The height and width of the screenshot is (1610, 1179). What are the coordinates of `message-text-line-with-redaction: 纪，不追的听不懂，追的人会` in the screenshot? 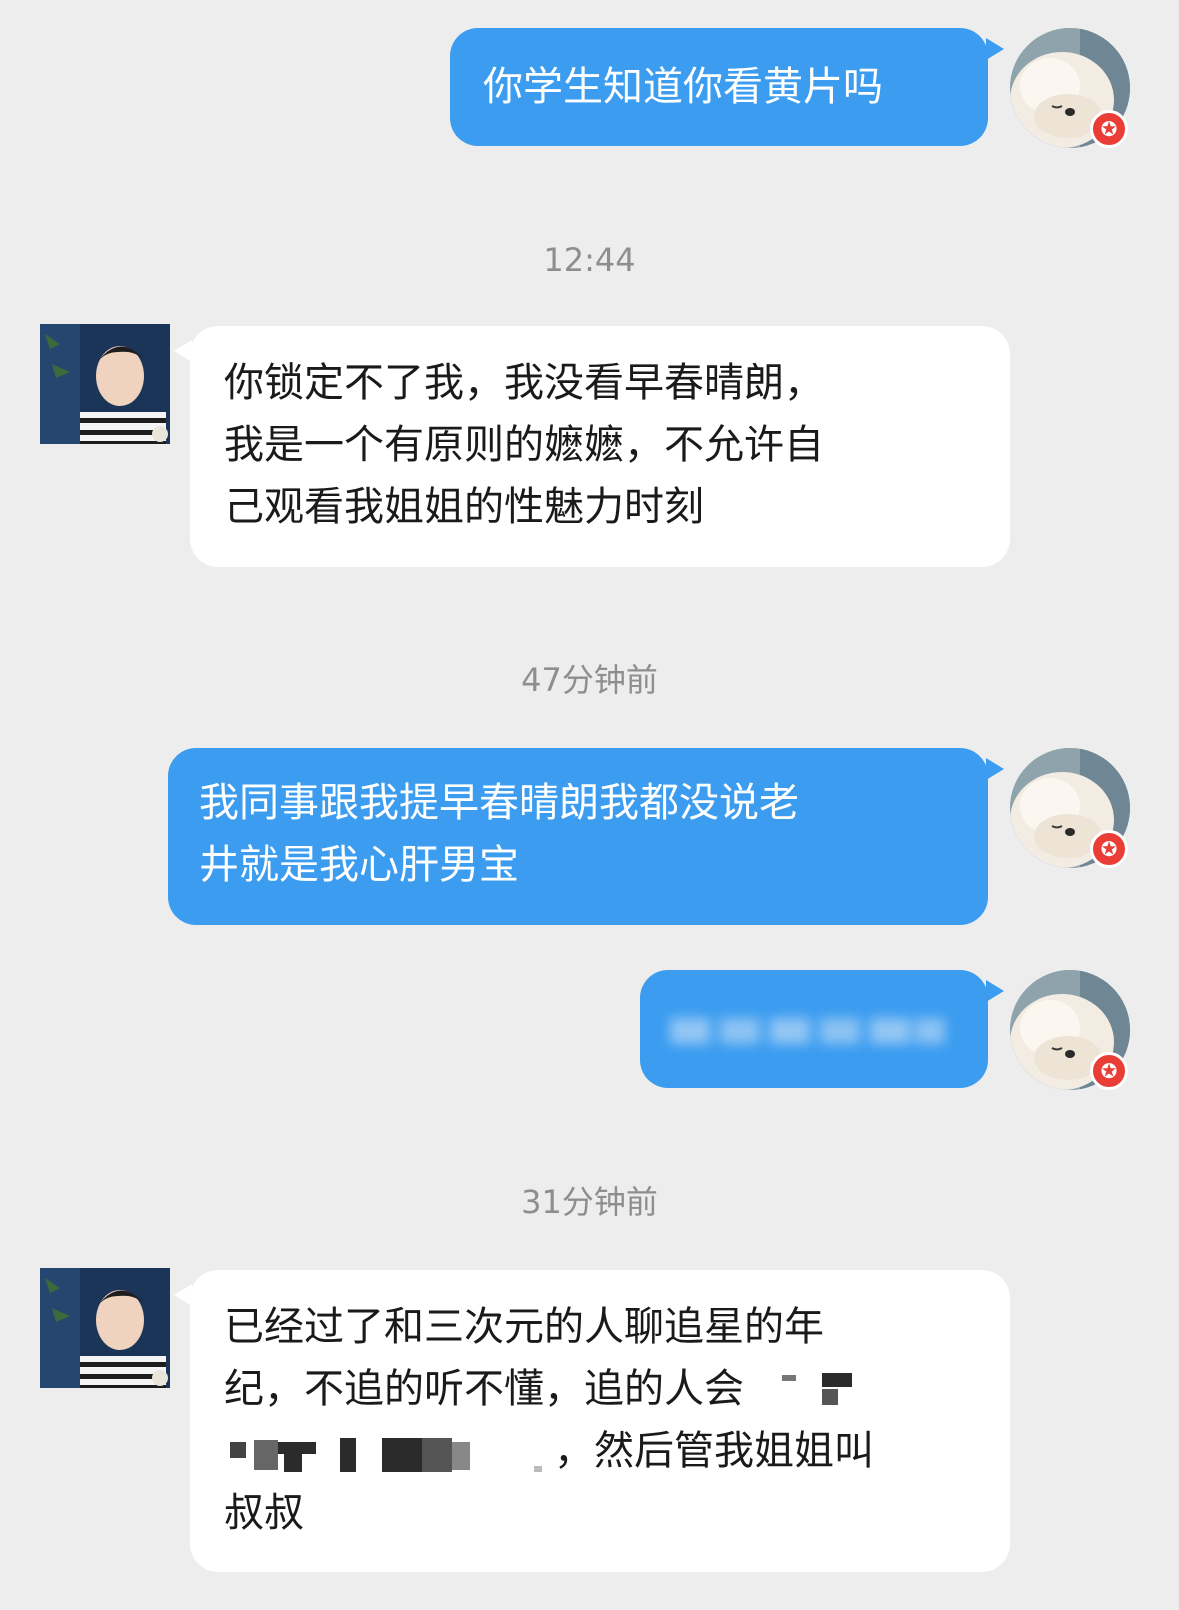 It's located at (617, 1389).